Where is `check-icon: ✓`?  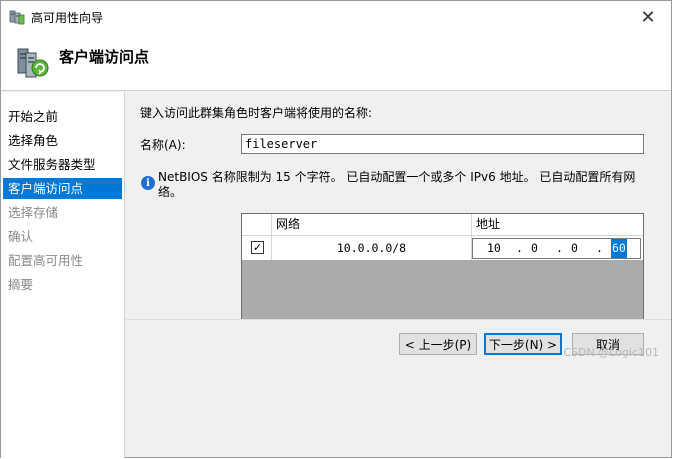 check-icon: ✓ is located at coordinates (257, 247).